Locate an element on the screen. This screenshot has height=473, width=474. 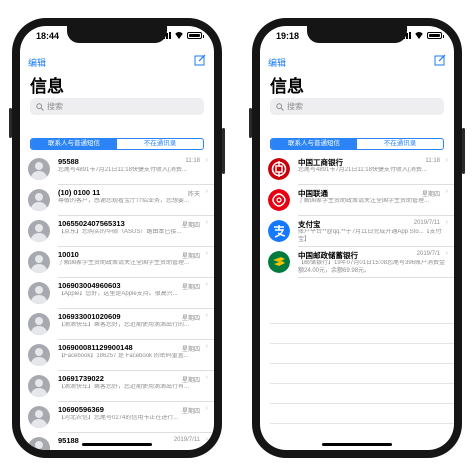
empty-list-area is located at coordinates (362, 364).